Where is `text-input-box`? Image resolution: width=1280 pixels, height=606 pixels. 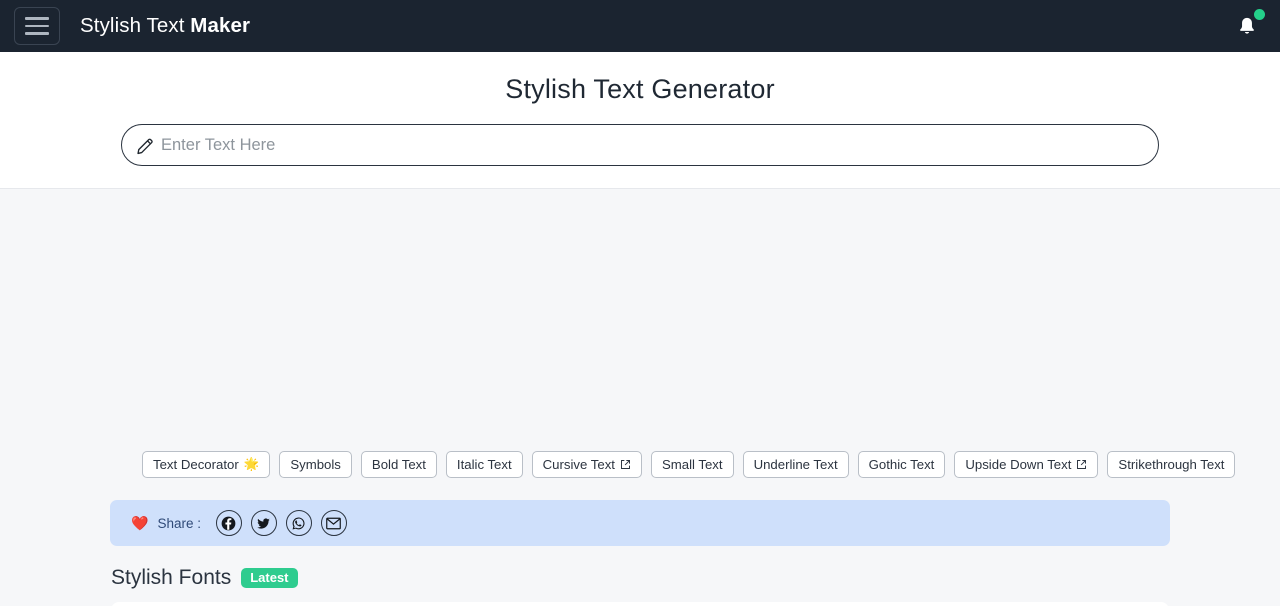
text-input-box is located at coordinates (640, 145).